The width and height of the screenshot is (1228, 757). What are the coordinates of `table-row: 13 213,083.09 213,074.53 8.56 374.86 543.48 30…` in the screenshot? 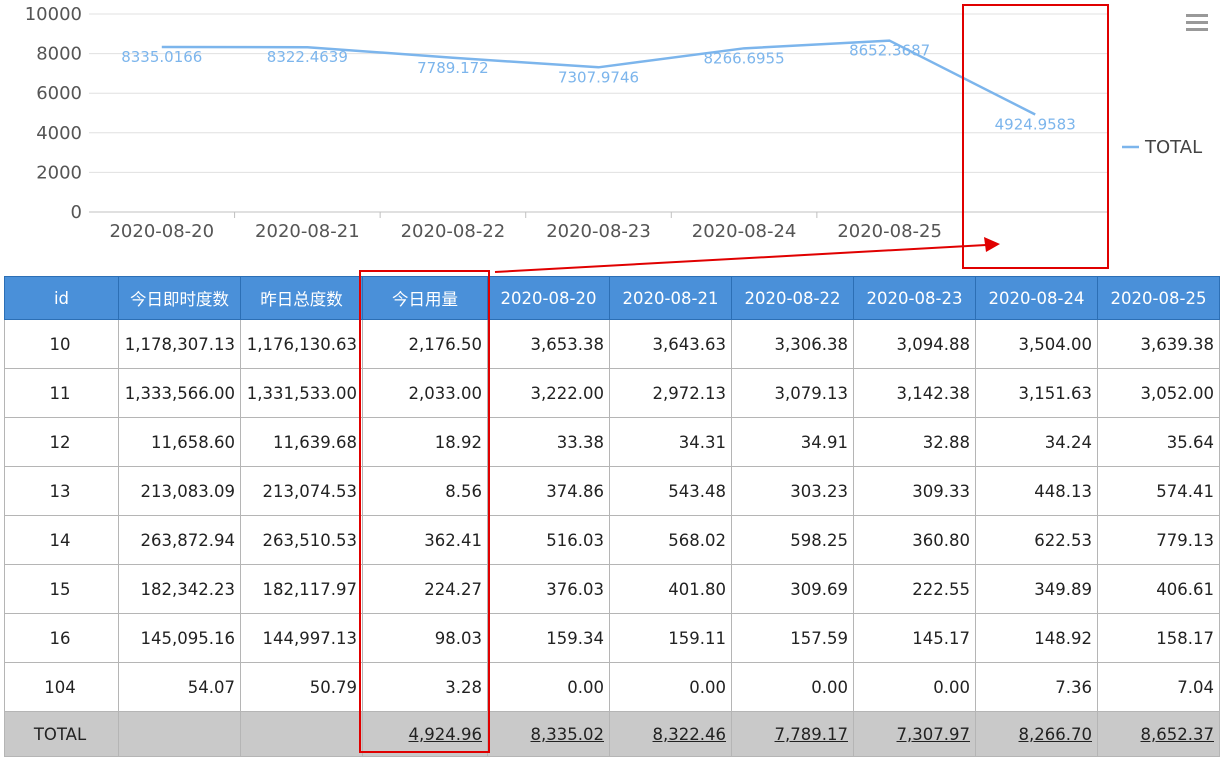 It's located at (612, 491).